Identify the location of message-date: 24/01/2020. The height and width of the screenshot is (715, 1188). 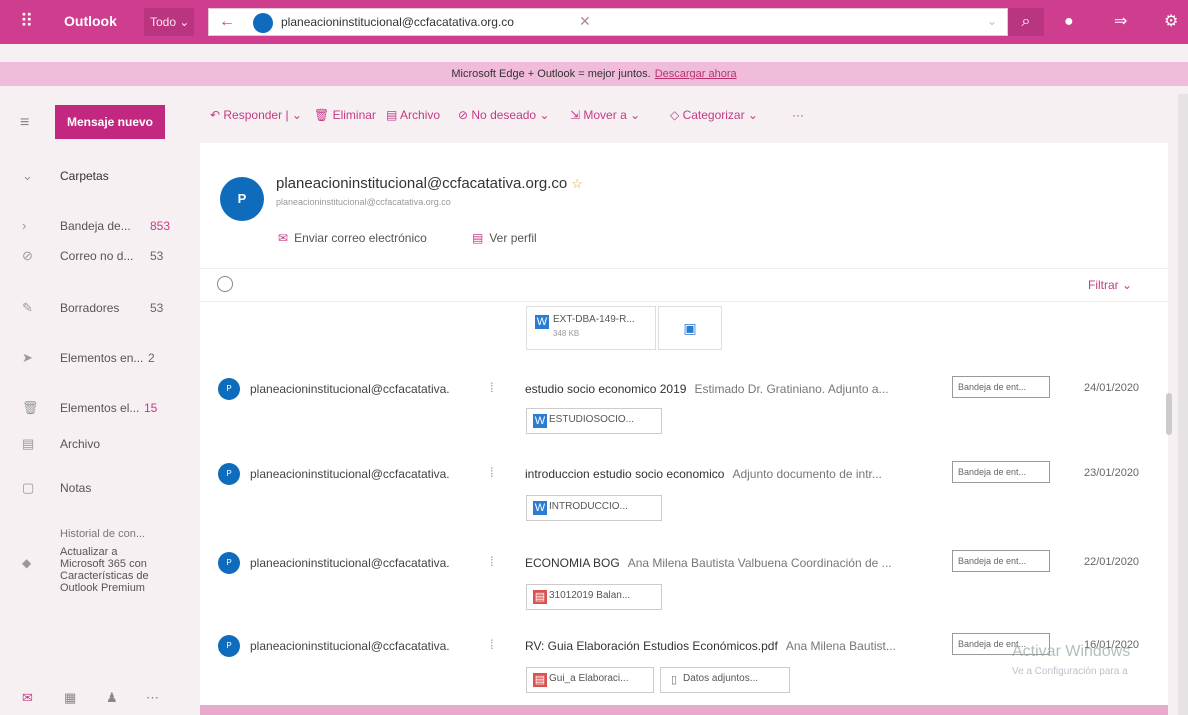
(1112, 388).